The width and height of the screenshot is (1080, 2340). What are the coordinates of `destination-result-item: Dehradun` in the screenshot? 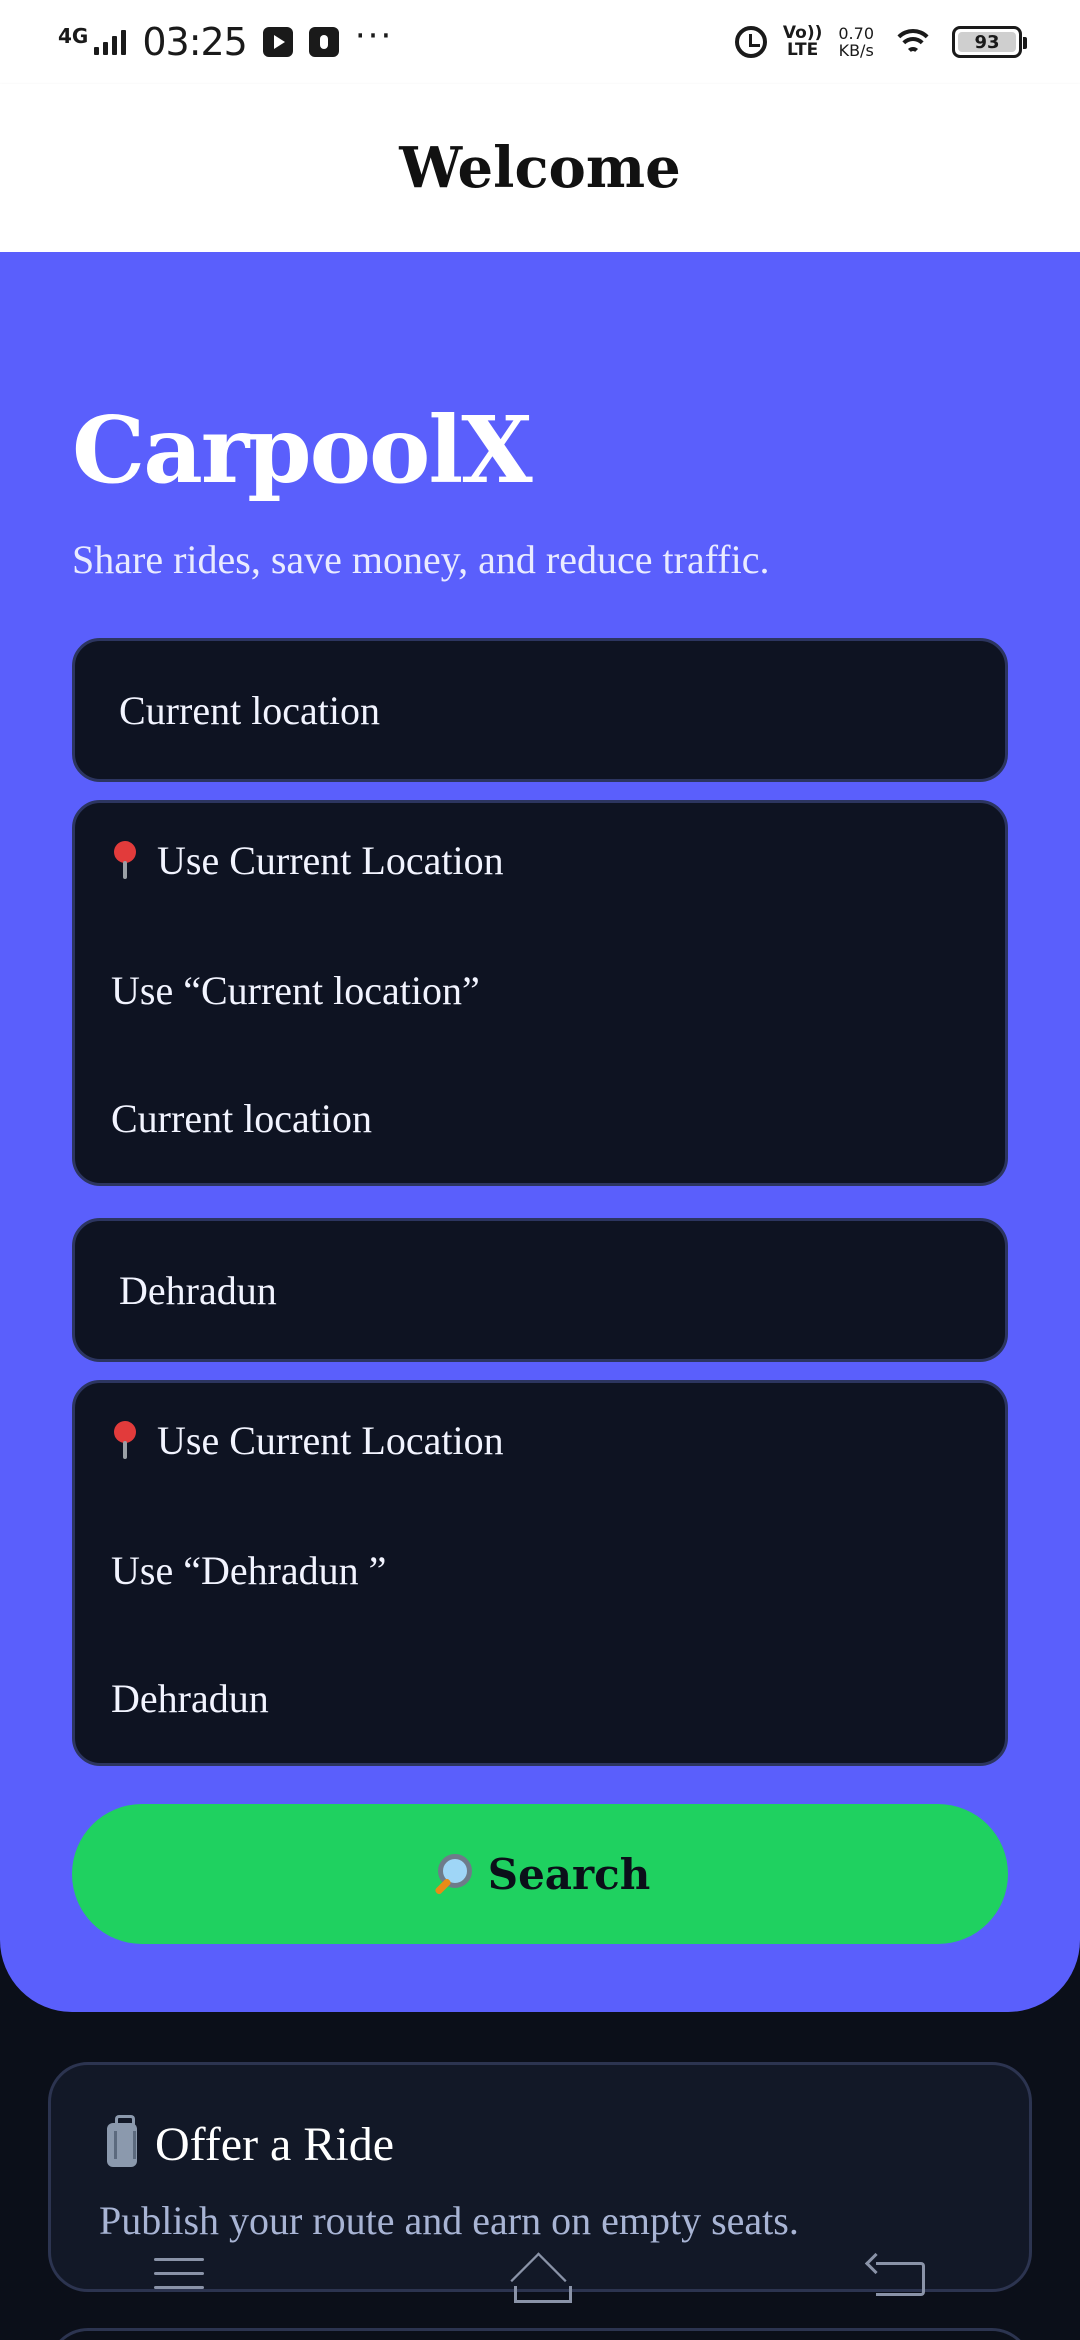 It's located at (190, 1698).